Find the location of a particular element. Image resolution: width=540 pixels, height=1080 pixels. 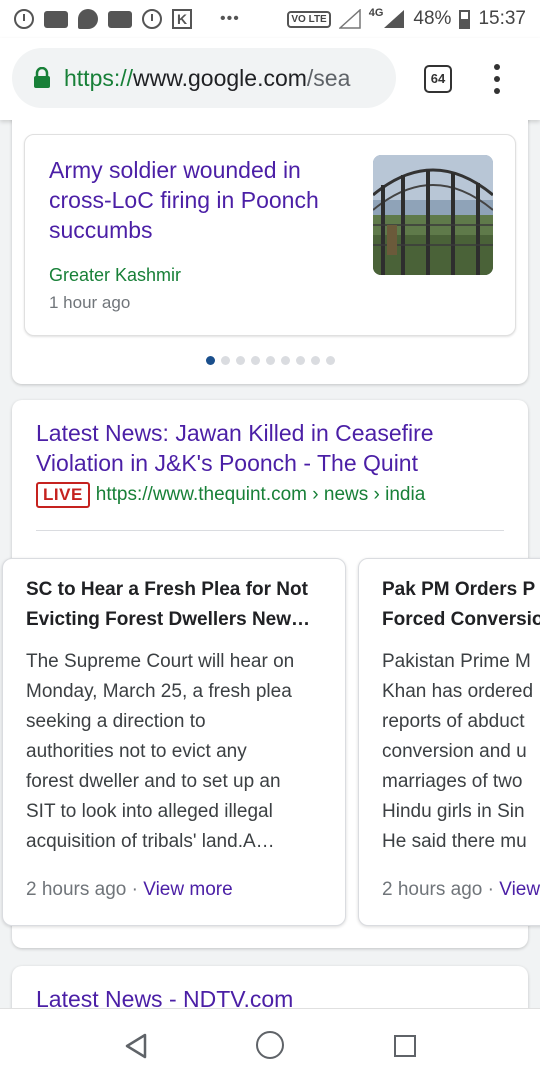

battery-icon is located at coordinates (465, 19).